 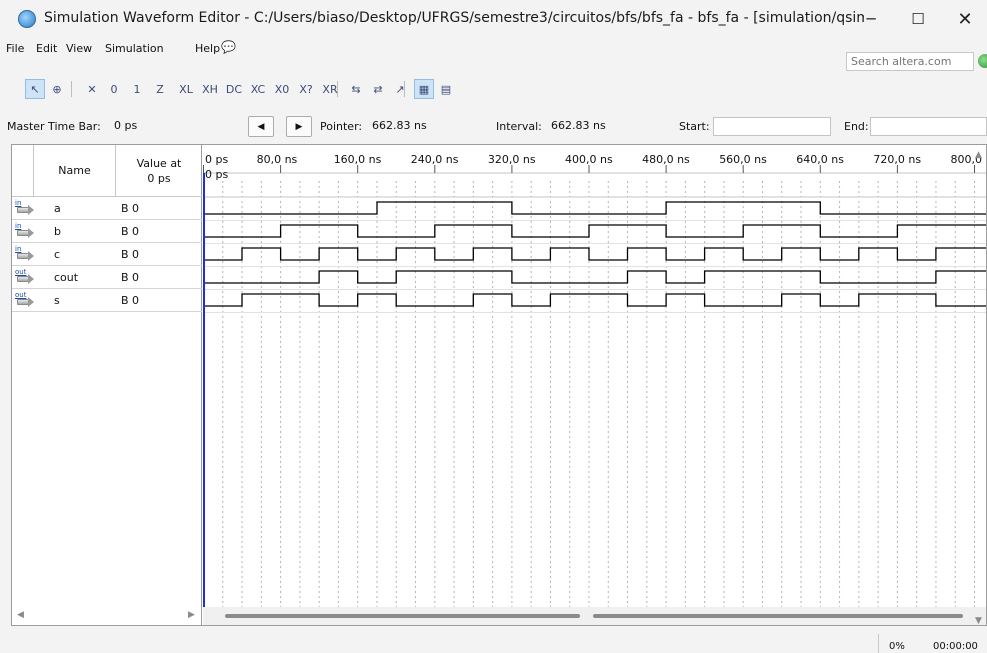 What do you see at coordinates (21, 295) in the screenshot?
I see `port-direction-label: out` at bounding box center [21, 295].